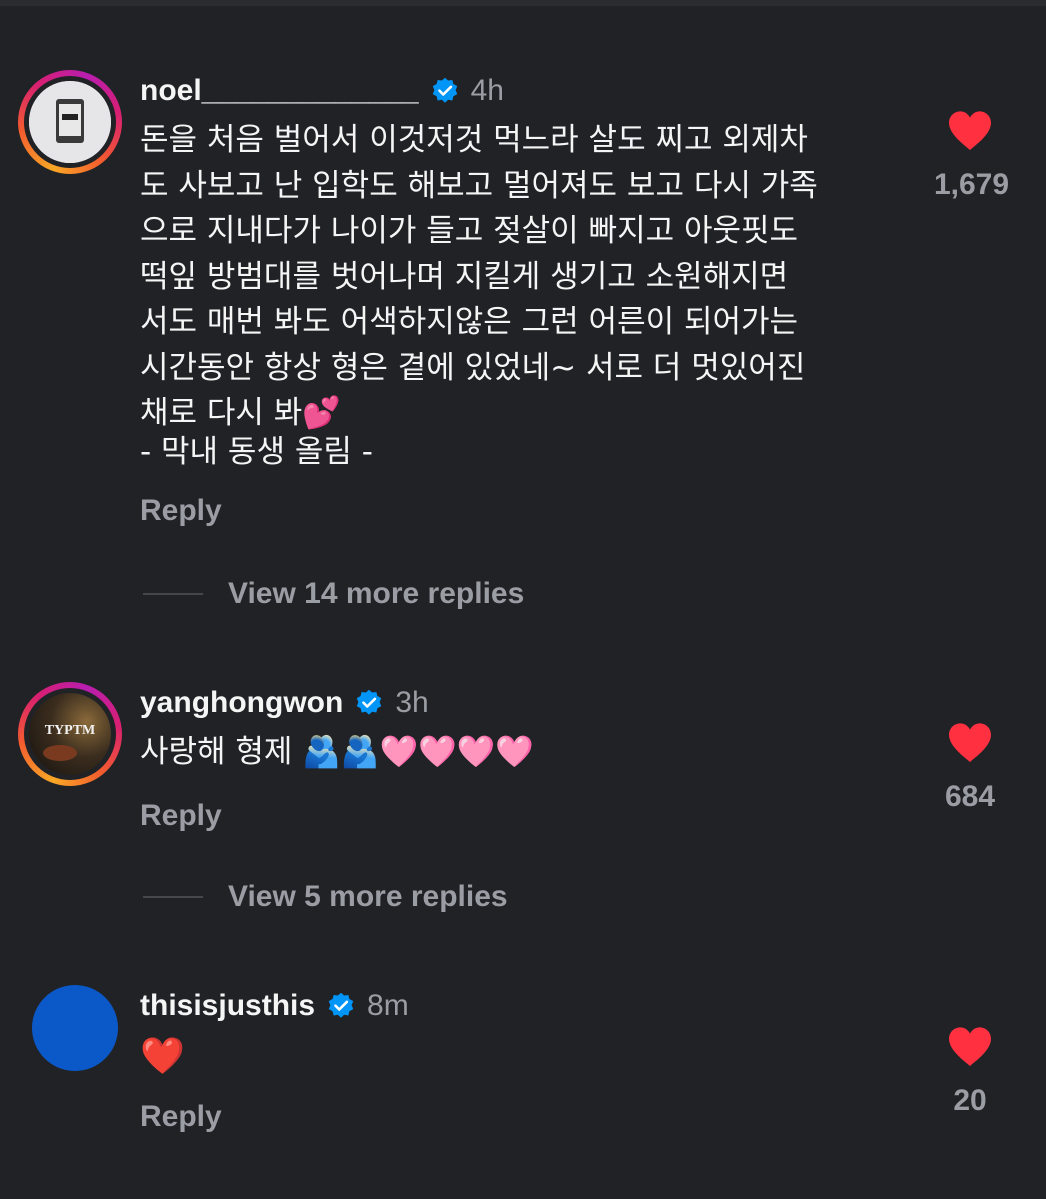 The image size is (1046, 1199). I want to click on timestamp: 3h, so click(412, 702).